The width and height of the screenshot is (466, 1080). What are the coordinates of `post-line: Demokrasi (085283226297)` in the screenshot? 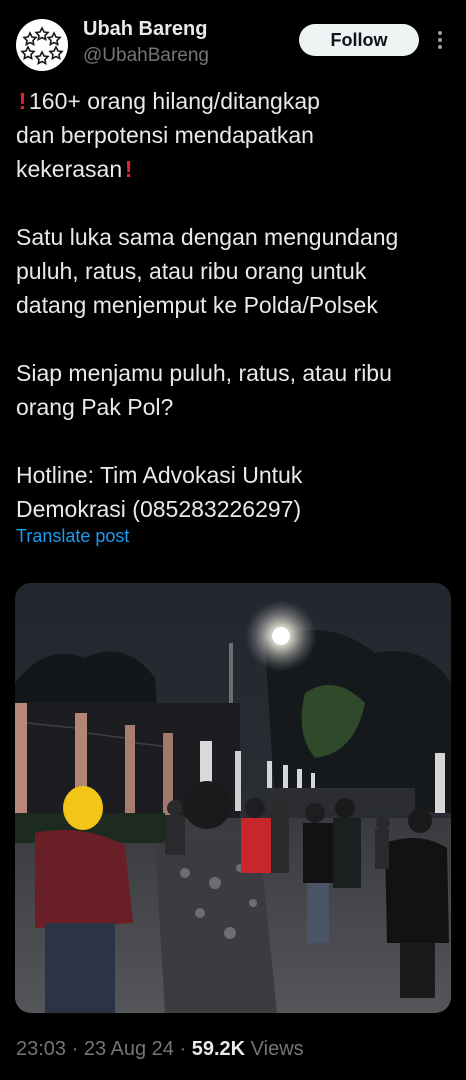 It's located at (159, 509).